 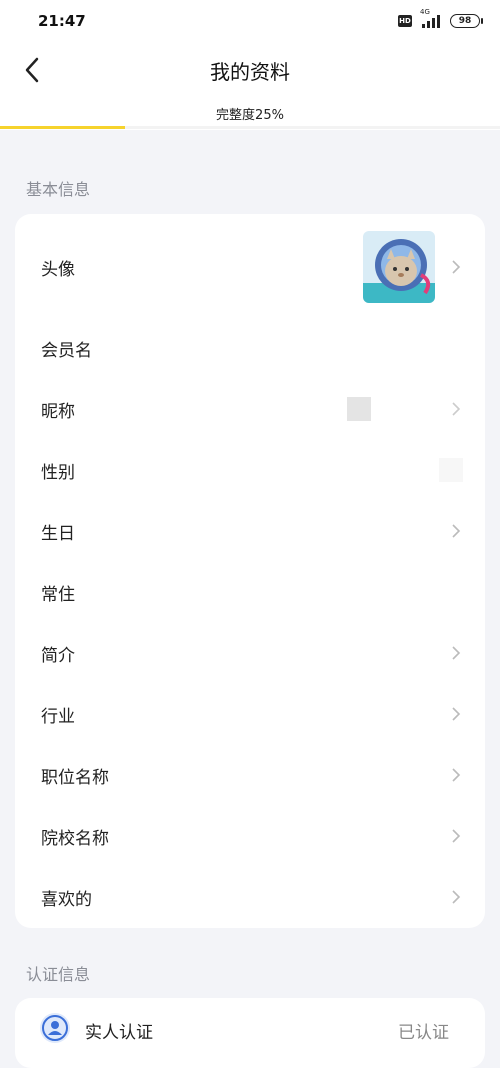 I want to click on page-title: 我的资料, so click(x=250, y=72).